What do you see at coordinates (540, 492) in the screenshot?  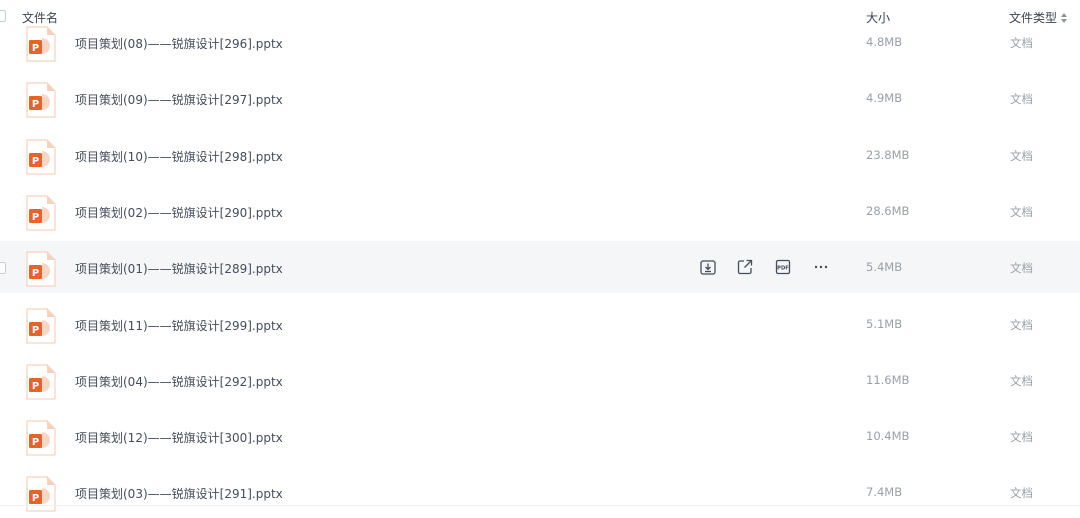 I see `file-row: P 项目策划(03)——锐旗设计[291].pptx 7.4MB 文档` at bounding box center [540, 492].